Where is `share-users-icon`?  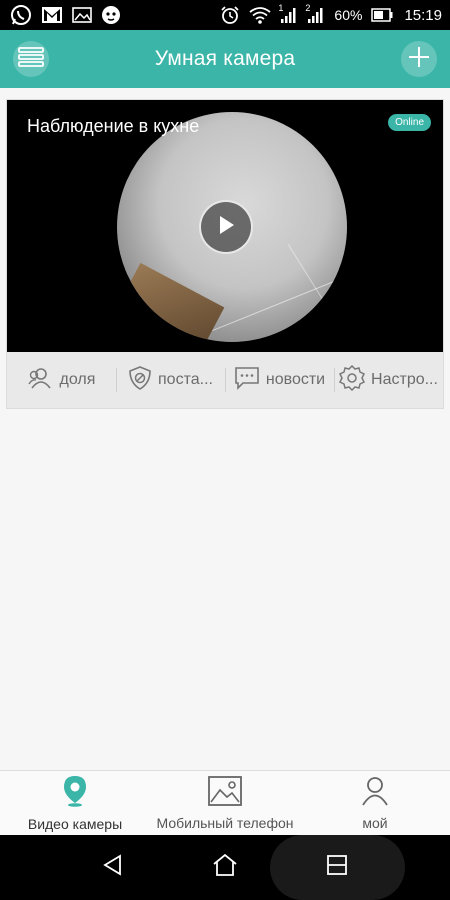 share-users-icon is located at coordinates (40, 380).